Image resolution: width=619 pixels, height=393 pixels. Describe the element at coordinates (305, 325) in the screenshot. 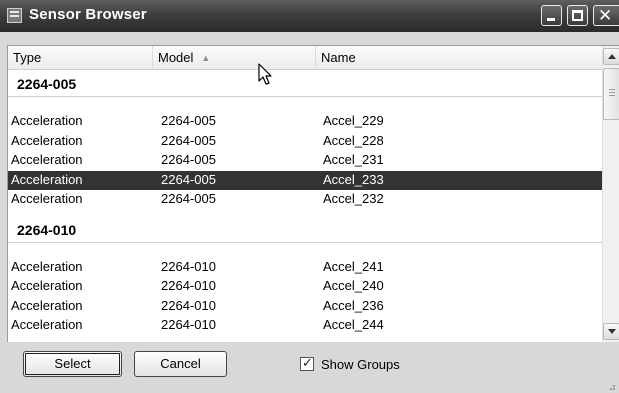

I see `table-row: Acceleration 2264-010 Accel_244` at that location.